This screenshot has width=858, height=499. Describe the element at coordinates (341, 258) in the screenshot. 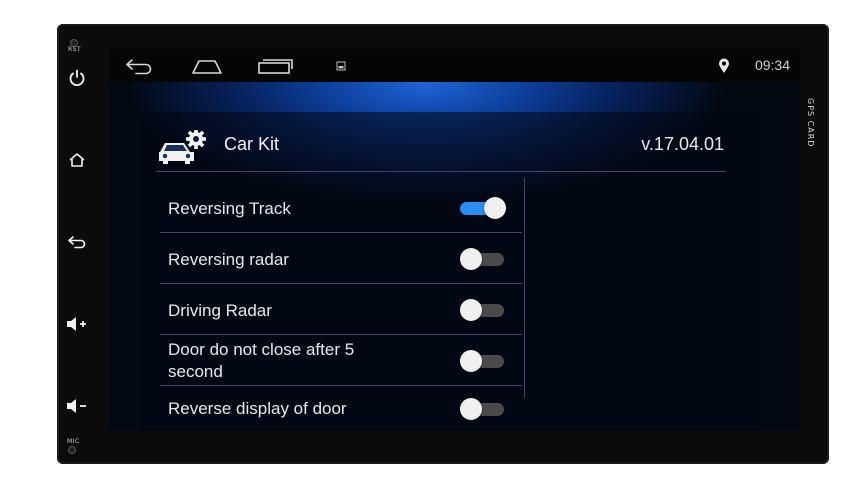

I see `setting-row-reversing-radar: Reversing radar` at that location.